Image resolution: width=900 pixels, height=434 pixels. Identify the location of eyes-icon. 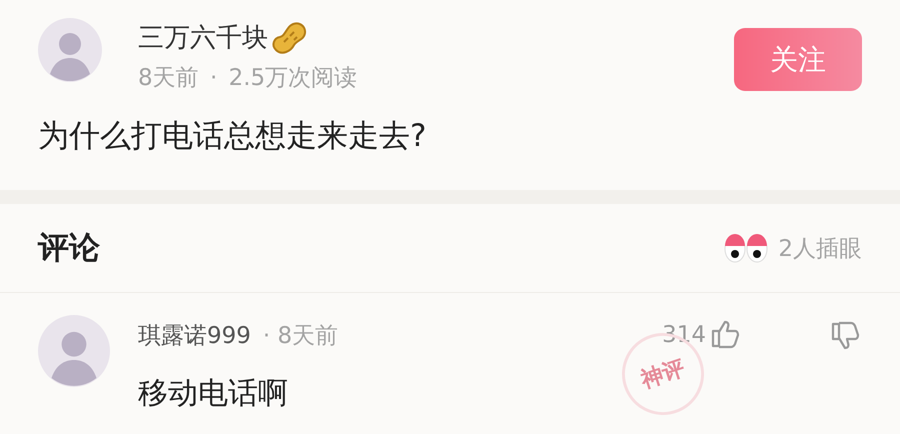
(746, 248).